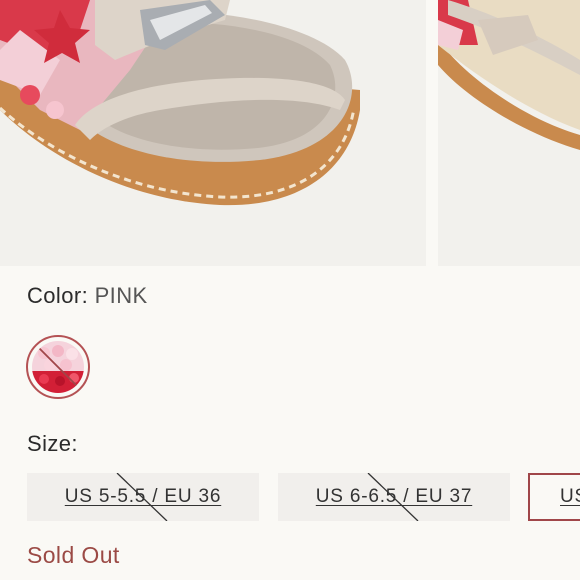  I want to click on color-value: PINK, so click(121, 295).